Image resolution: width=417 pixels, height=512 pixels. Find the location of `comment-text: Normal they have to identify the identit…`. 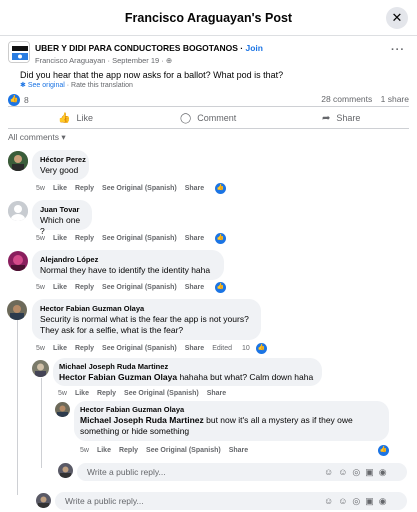

comment-text: Normal they have to identify the identit… is located at coordinates (125, 270).